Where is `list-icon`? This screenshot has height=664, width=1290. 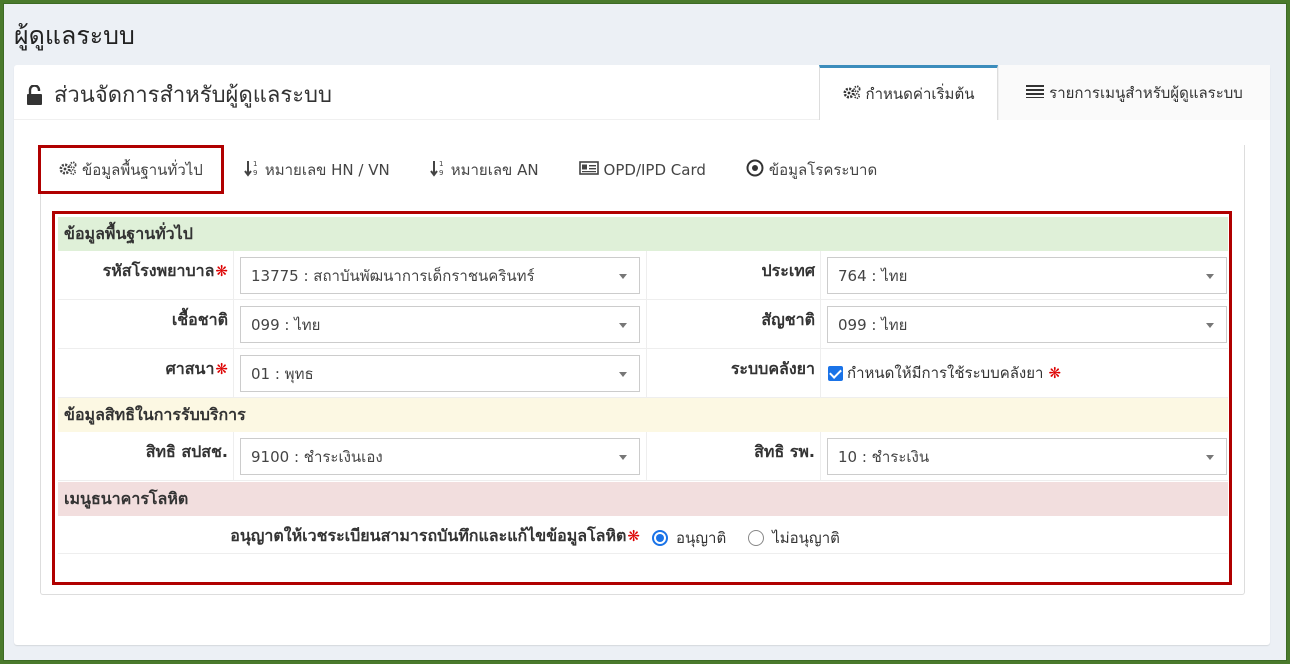 list-icon is located at coordinates (1035, 93).